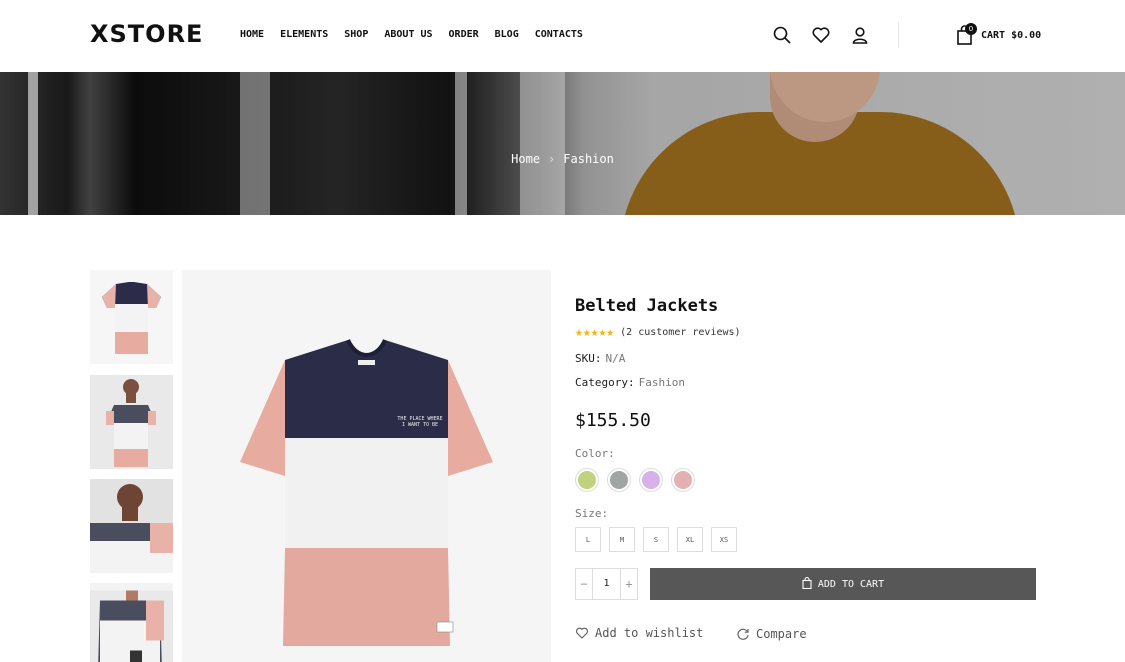 Image resolution: width=1125 pixels, height=662 pixels. Describe the element at coordinates (420, 425) in the screenshot. I see `svg-text: I WANT TO BE` at that location.